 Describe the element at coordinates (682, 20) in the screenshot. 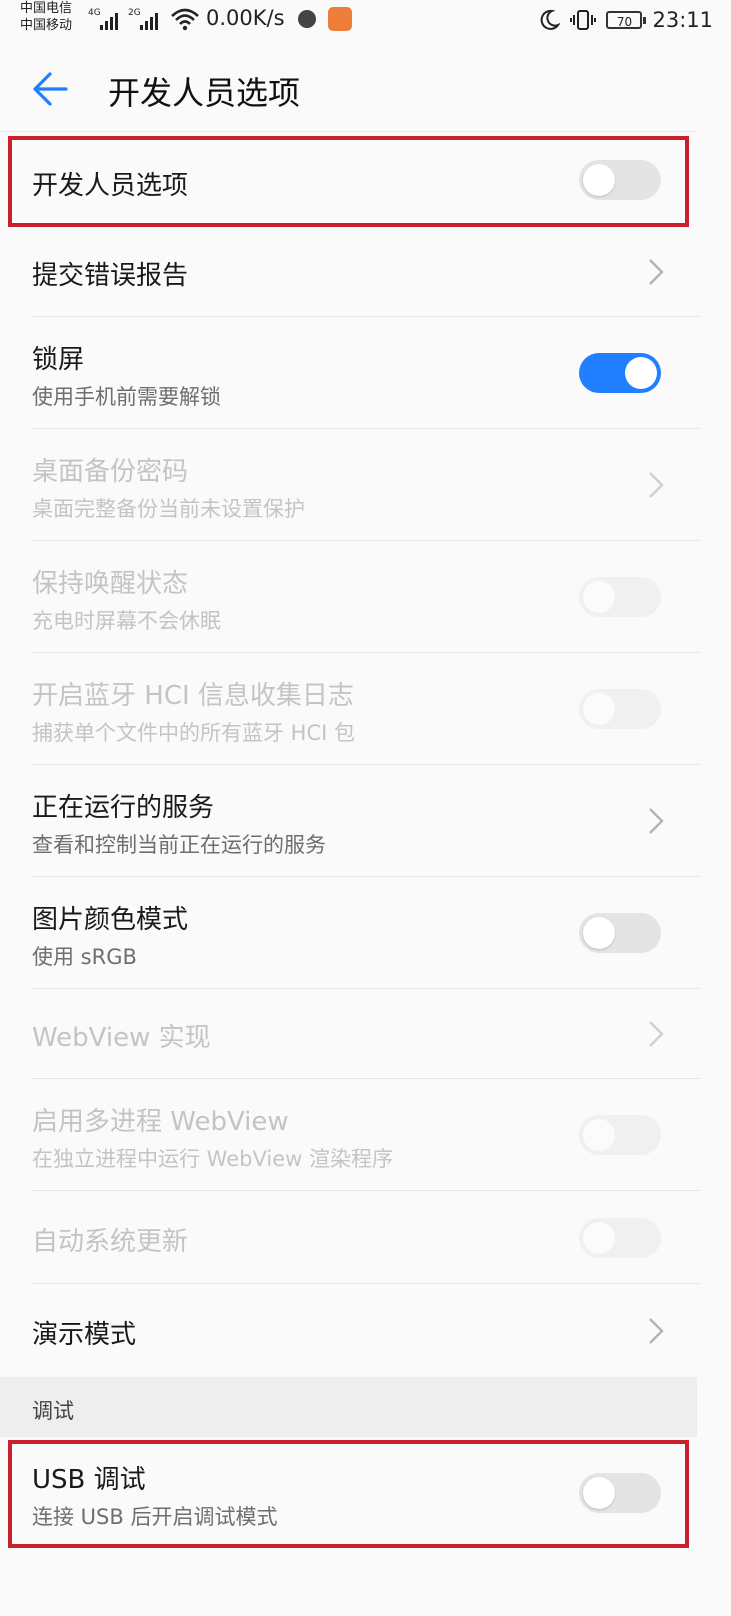

I see `clock: 23:11` at that location.